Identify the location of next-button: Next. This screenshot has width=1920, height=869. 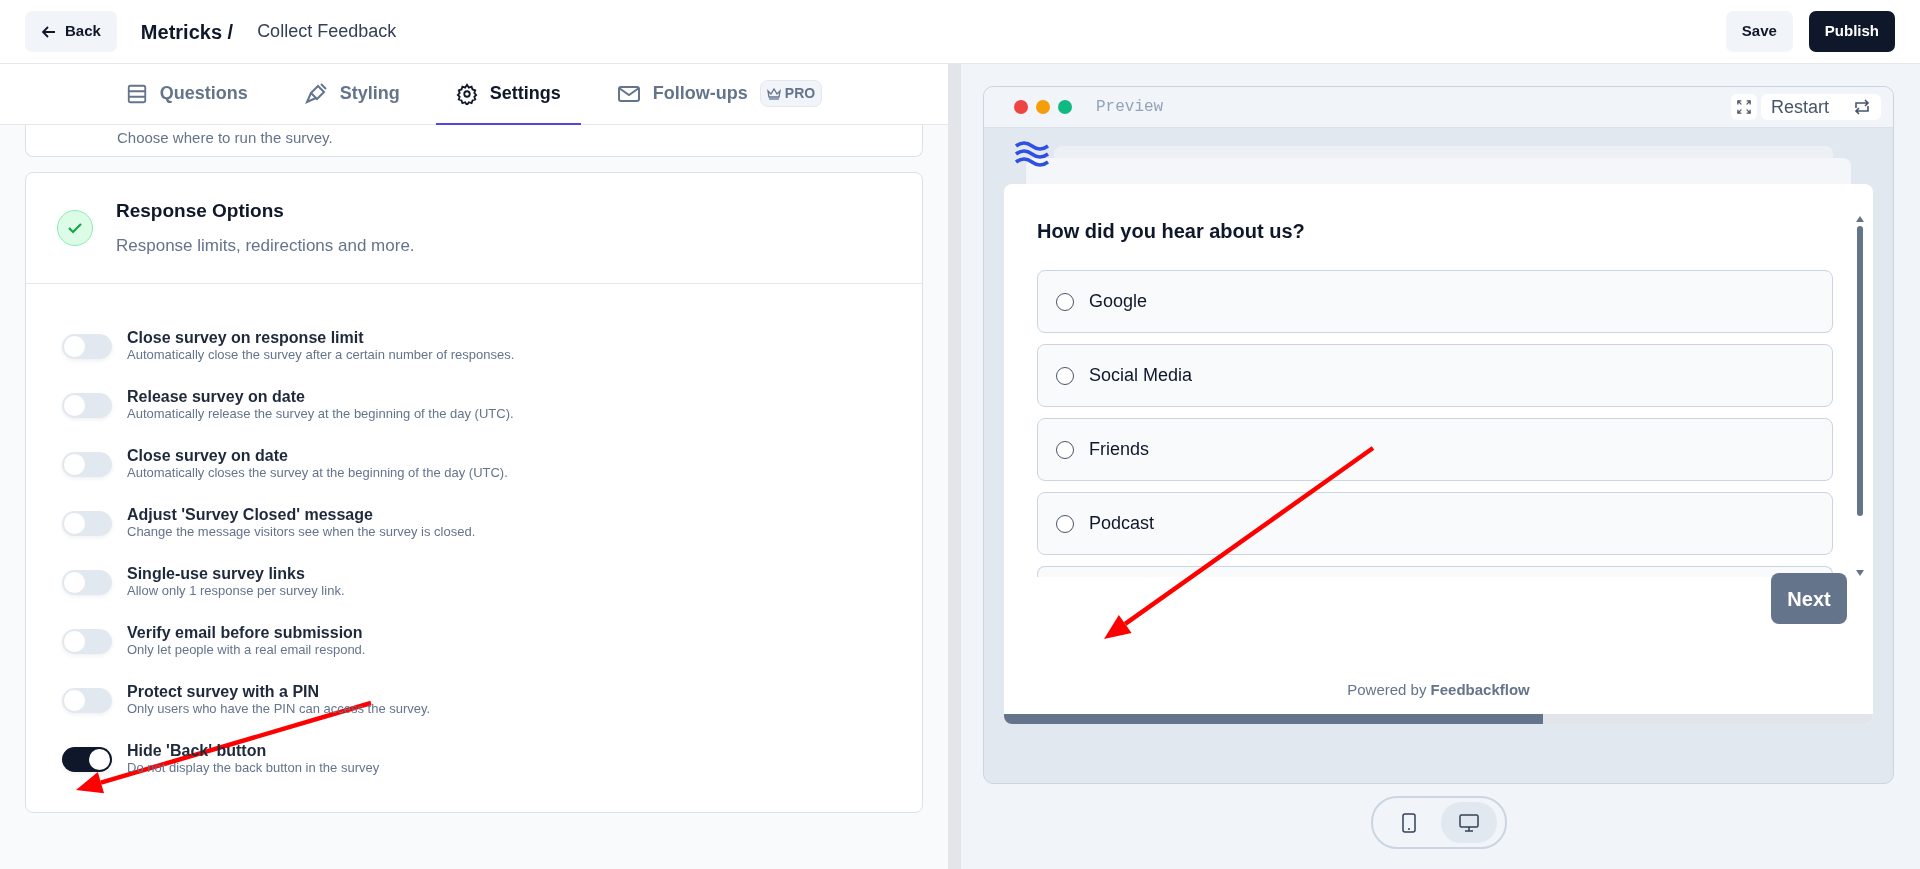
(1809, 598).